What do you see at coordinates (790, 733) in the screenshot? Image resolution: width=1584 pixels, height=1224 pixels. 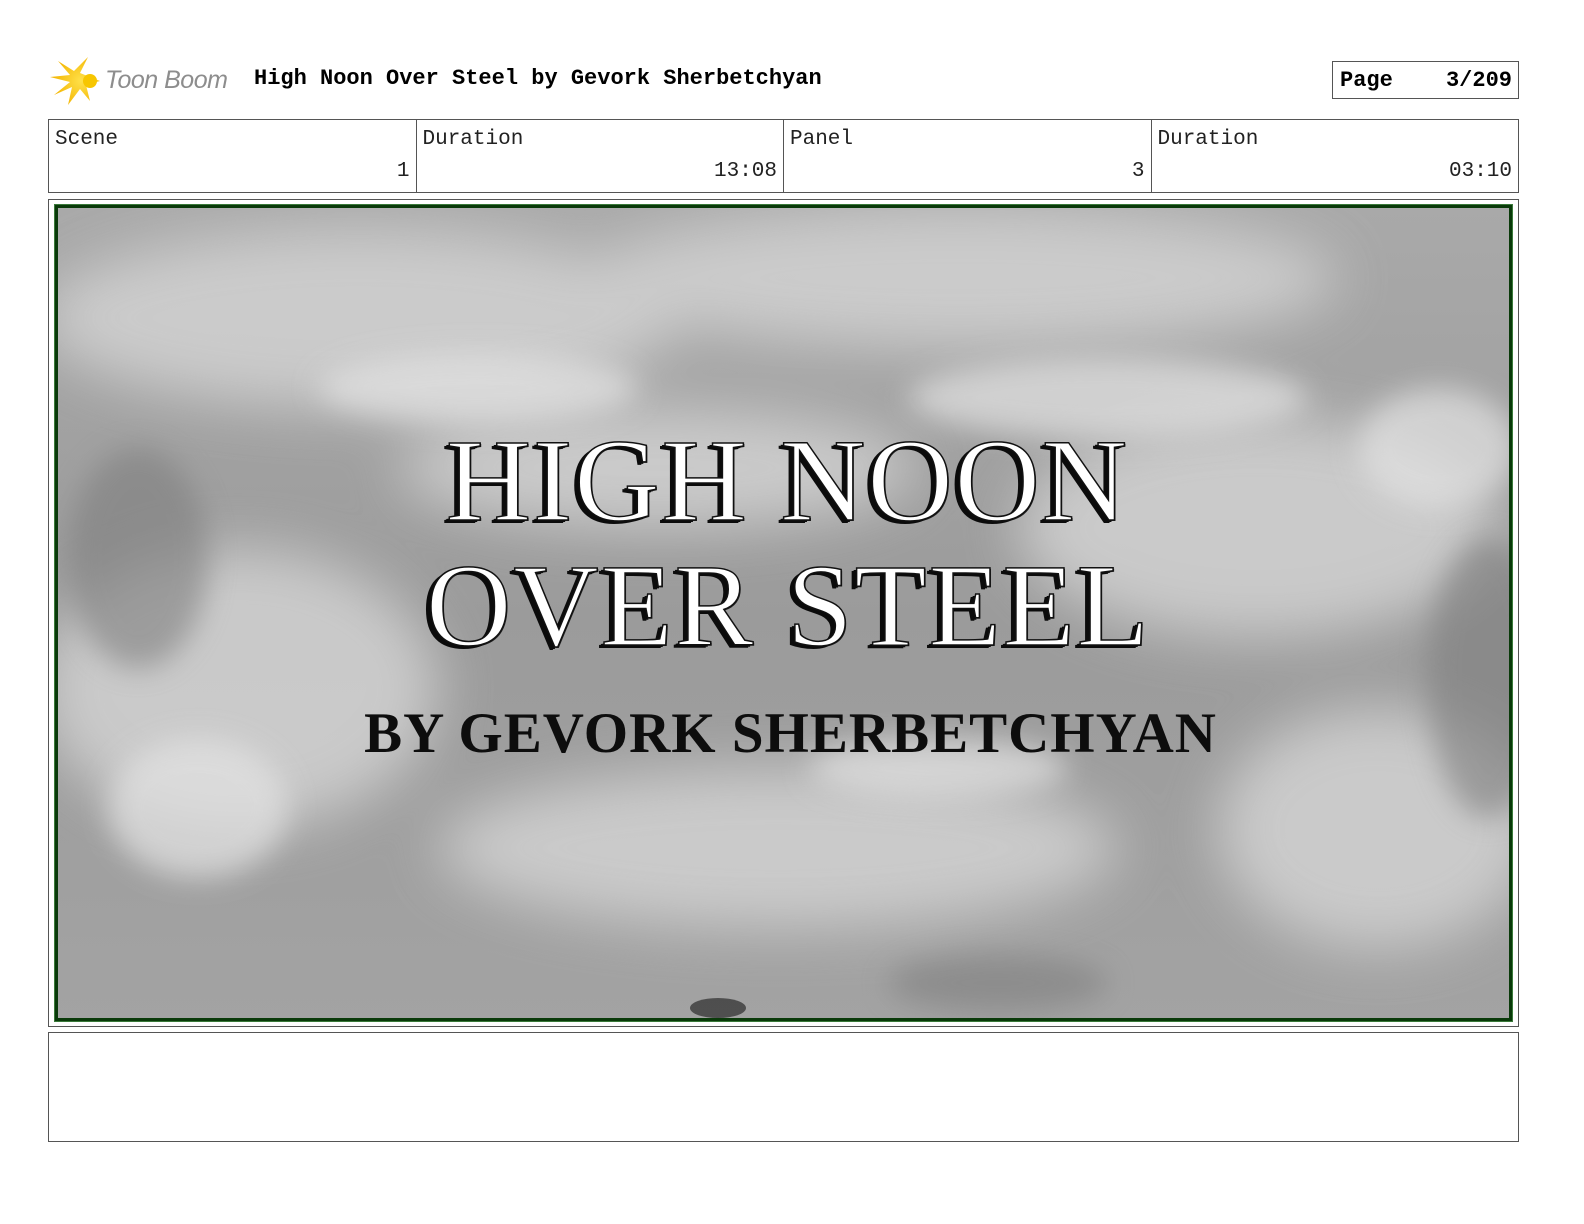 I see `author-line: BY GEVORK SHERBETCHYAN` at bounding box center [790, 733].